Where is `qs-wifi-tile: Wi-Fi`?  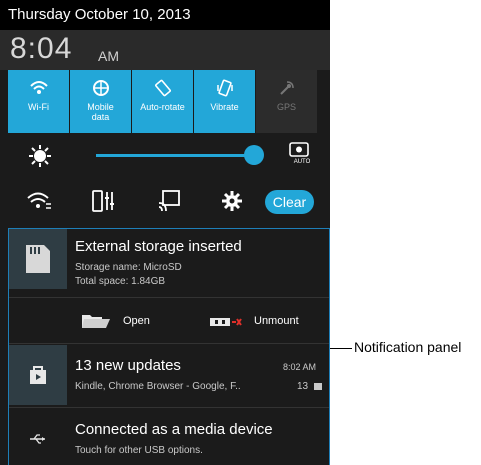 qs-wifi-tile: Wi-Fi is located at coordinates (38, 101).